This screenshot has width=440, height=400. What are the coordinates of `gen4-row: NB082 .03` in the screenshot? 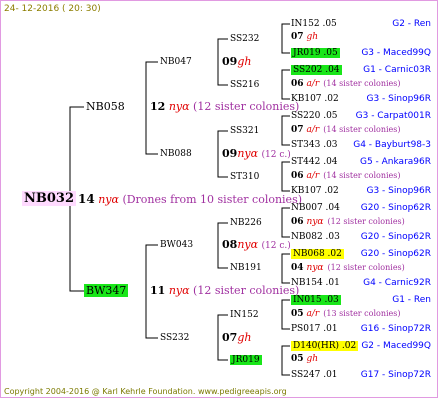 It's located at (315, 237).